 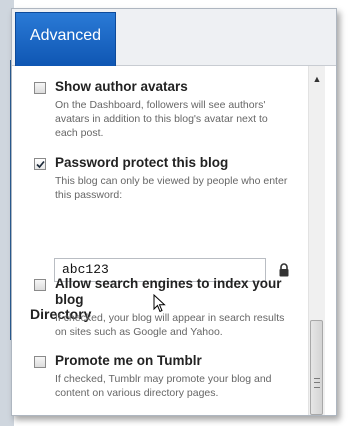 I want to click on password-protect-label: Password protect this blog, so click(x=142, y=162).